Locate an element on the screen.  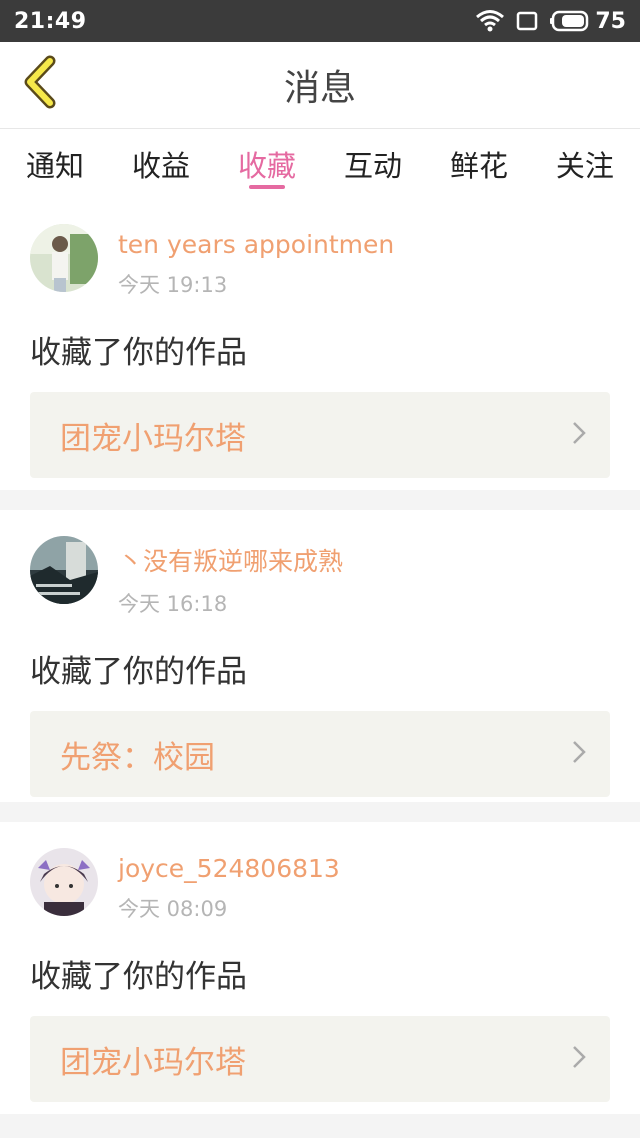
app-bar: 消息 is located at coordinates (320, 85).